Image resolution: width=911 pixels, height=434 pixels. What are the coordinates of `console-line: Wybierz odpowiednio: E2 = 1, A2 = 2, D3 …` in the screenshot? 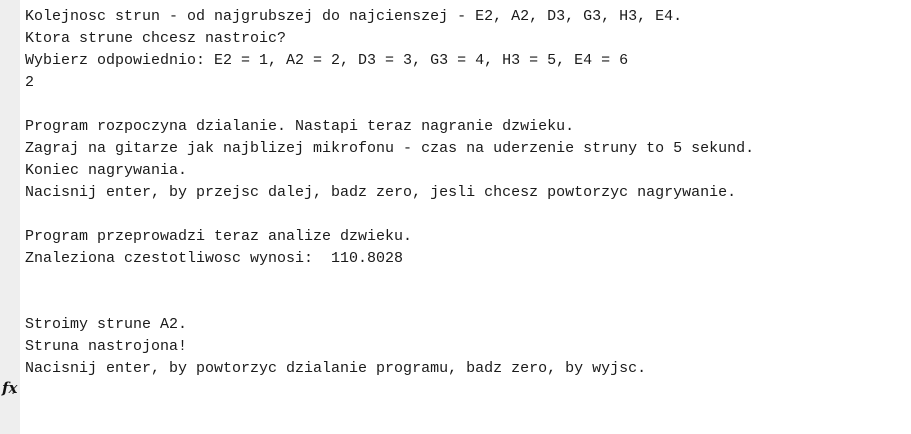 It's located at (327, 60).